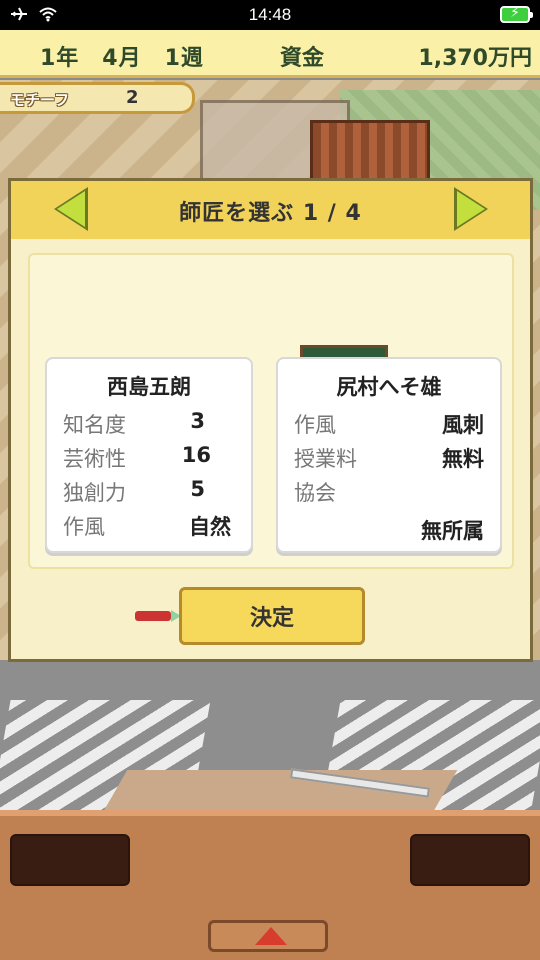 Image resolution: width=540 pixels, height=960 pixels. What do you see at coordinates (149, 387) in the screenshot?
I see `mentor-name: 西島五朗` at bounding box center [149, 387].